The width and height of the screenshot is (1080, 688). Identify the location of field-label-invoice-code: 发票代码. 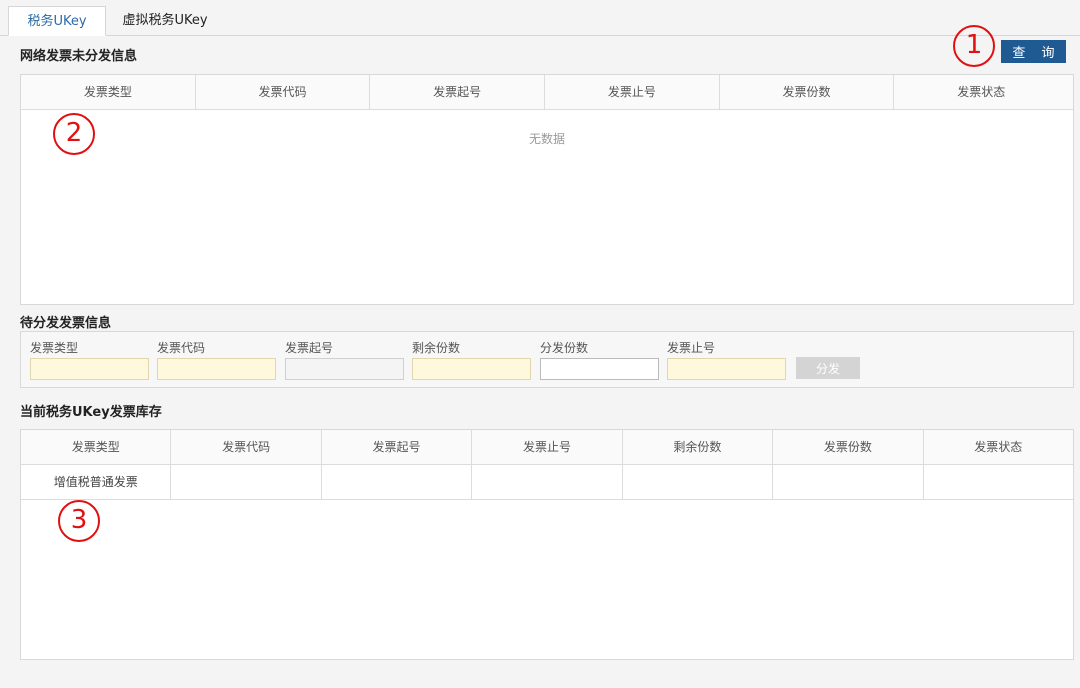
(181, 348).